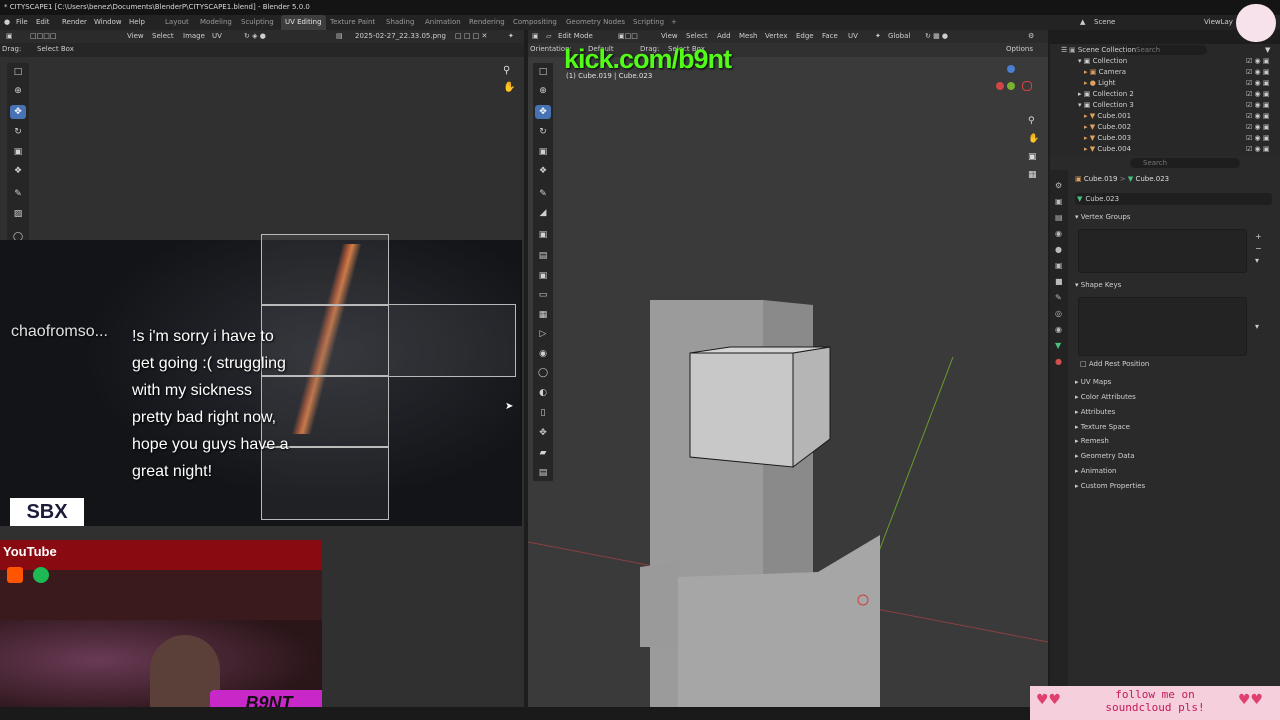 This screenshot has height=720, width=1280. Describe the element at coordinates (18, 132) in the screenshot. I see `rotate-icon: ↻` at that location.